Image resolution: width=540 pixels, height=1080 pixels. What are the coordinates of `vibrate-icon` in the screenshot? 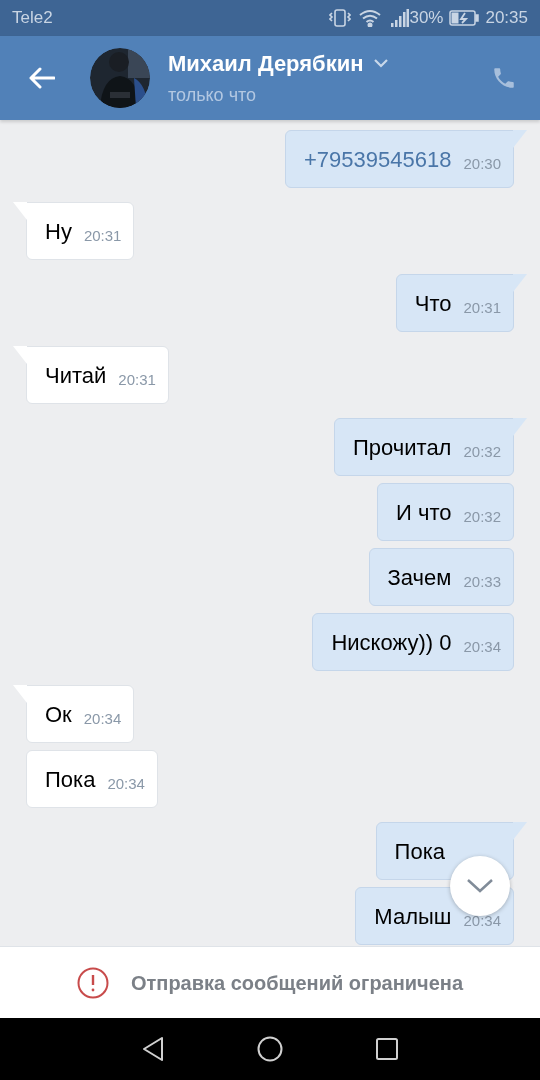 It's located at (340, 18).